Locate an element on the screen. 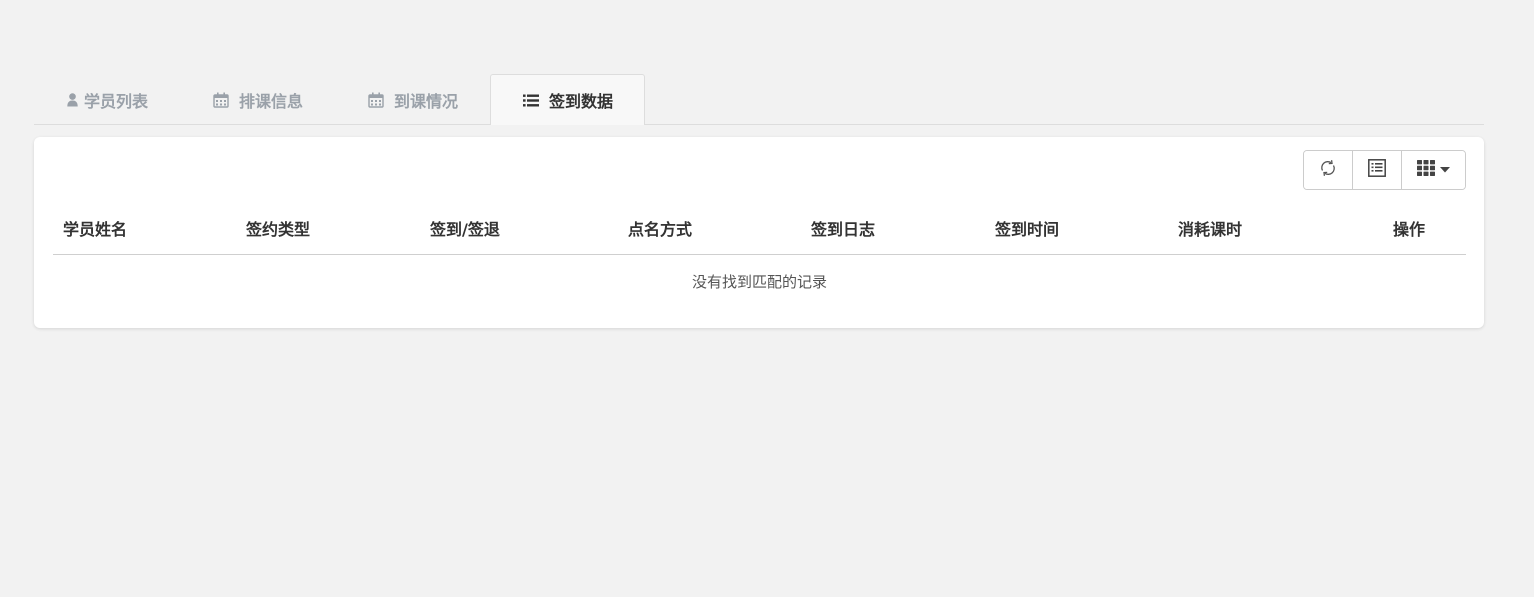 Image resolution: width=1534 pixels, height=597 pixels. column-header: 学员姓名 is located at coordinates (95, 231).